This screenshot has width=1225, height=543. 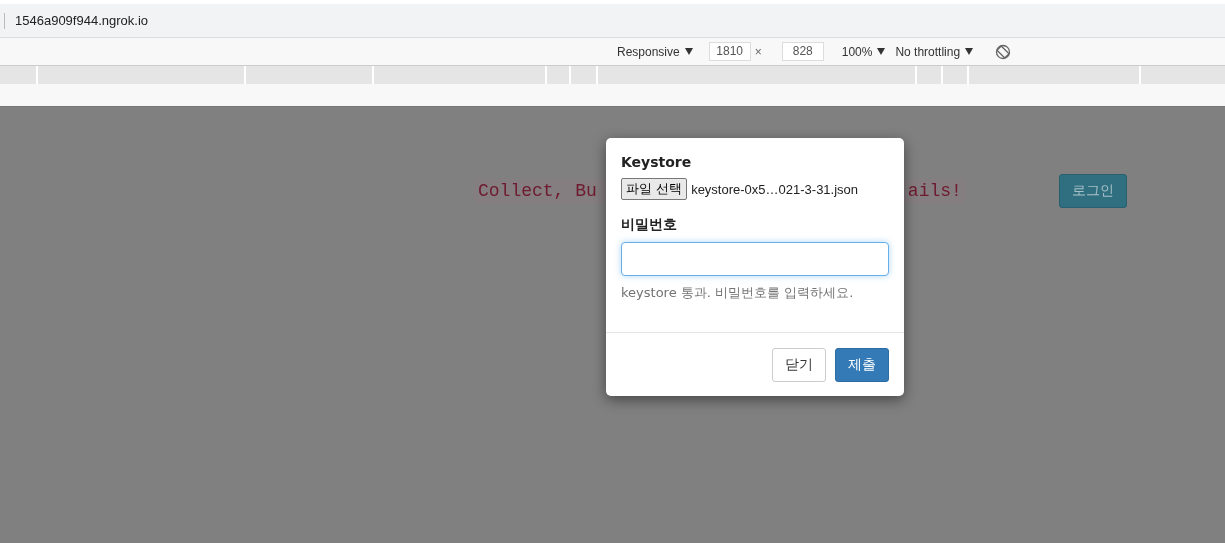 What do you see at coordinates (862, 365) in the screenshot?
I see `submit-button: 제출` at bounding box center [862, 365].